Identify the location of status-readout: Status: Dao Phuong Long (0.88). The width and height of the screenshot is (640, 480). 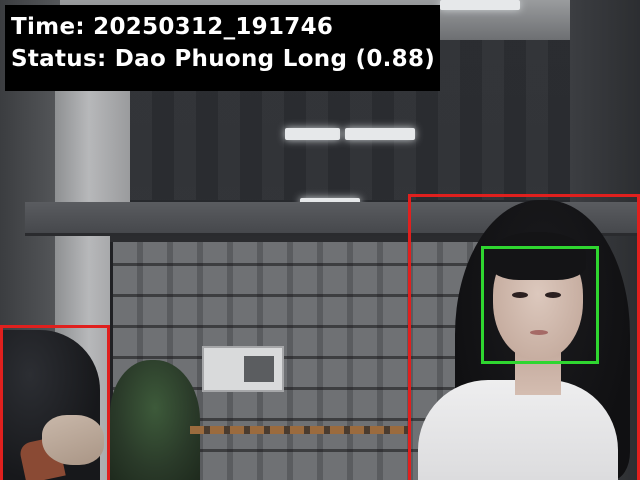
(225, 59).